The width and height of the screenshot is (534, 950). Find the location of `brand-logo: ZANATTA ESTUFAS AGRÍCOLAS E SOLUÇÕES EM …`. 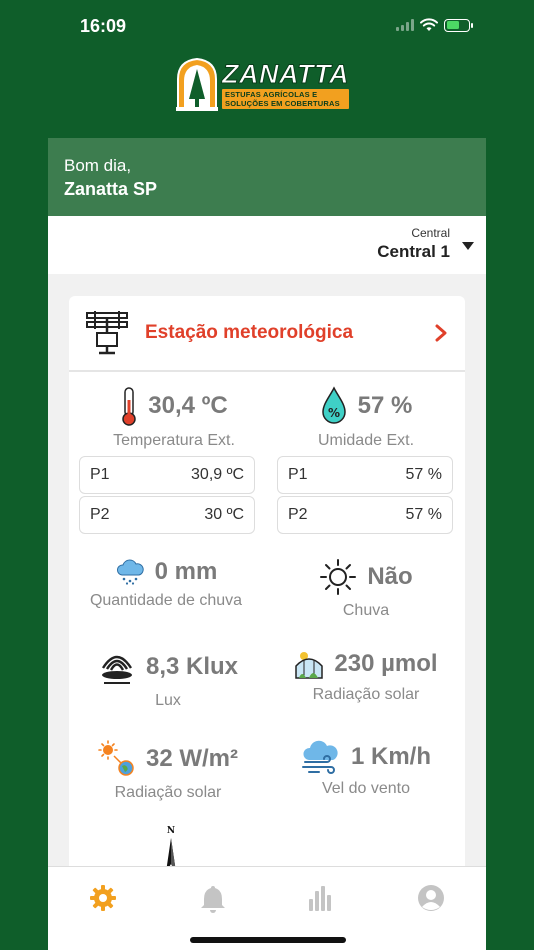

brand-logo: ZANATTA ESTUFAS AGRÍCOLAS E SOLUÇÕES EM … is located at coordinates (267, 85).